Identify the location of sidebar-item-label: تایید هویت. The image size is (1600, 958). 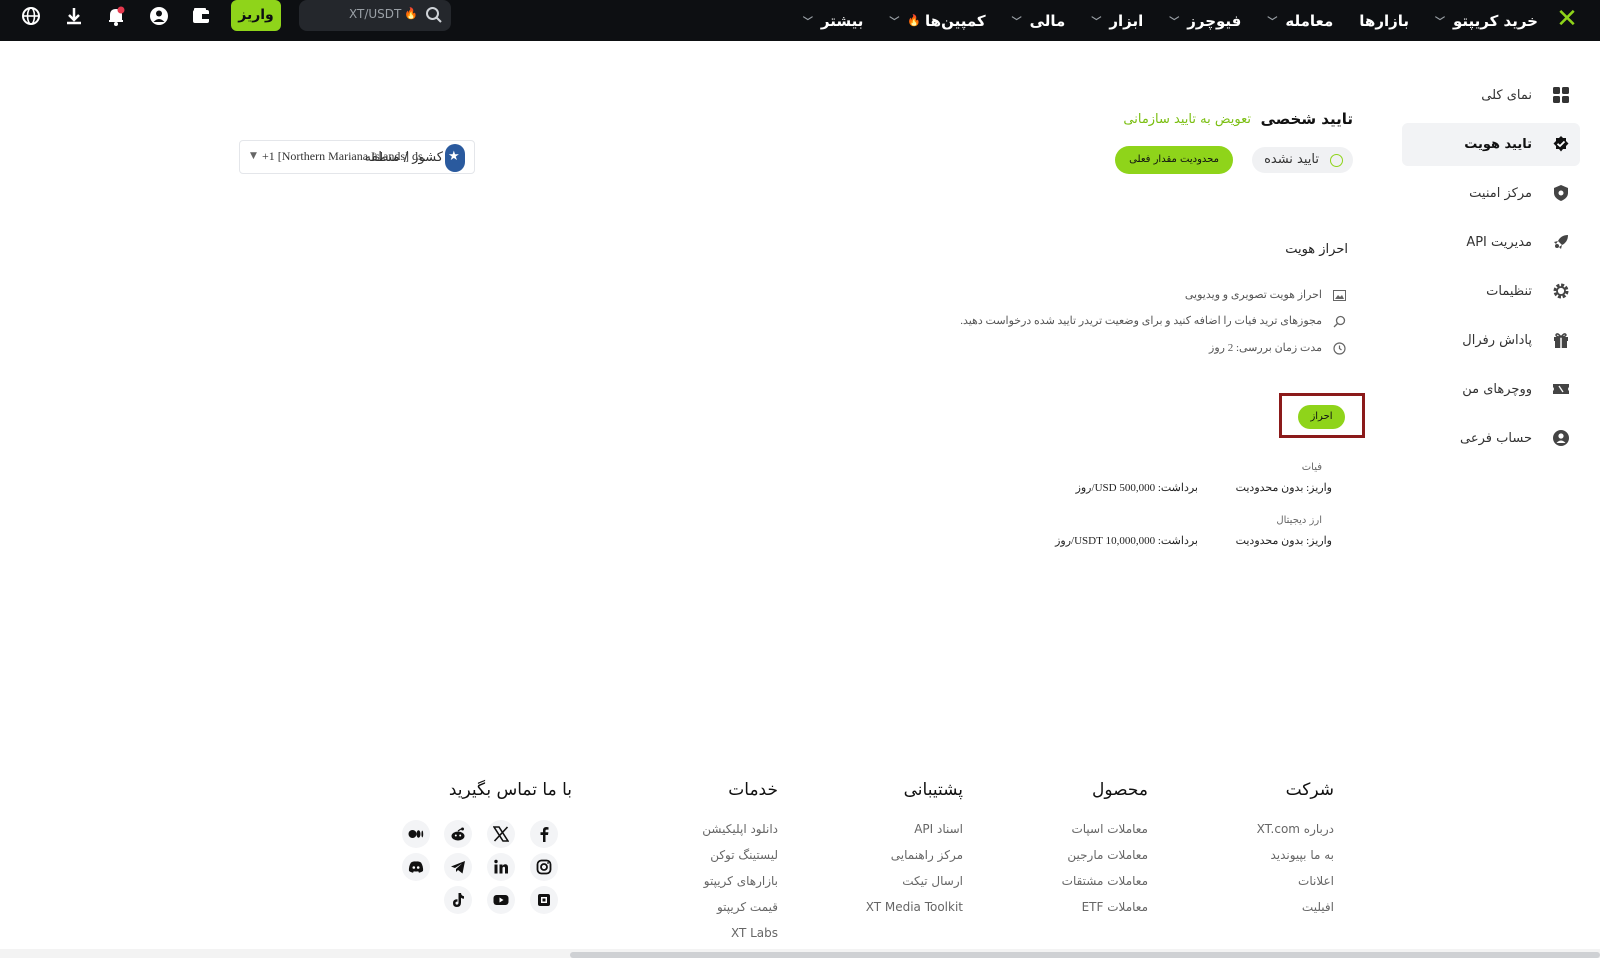
(1498, 144).